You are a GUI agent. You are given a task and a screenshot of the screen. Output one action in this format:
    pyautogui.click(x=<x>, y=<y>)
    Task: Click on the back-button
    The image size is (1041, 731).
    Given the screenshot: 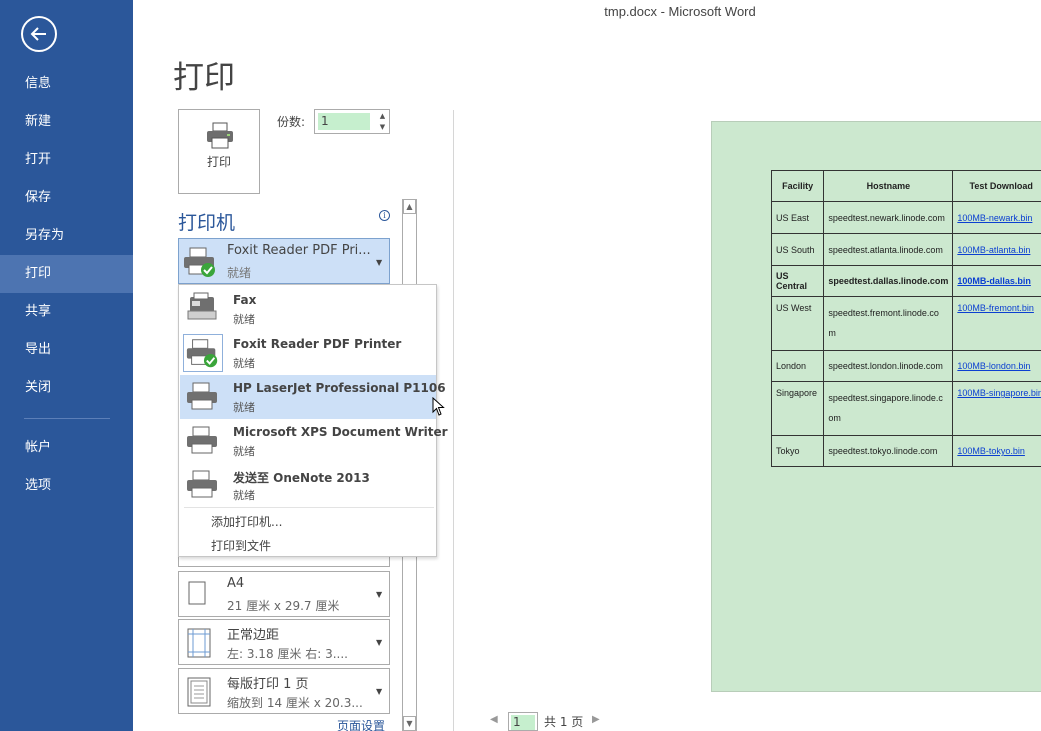 What is the action you would take?
    pyautogui.click(x=39, y=34)
    